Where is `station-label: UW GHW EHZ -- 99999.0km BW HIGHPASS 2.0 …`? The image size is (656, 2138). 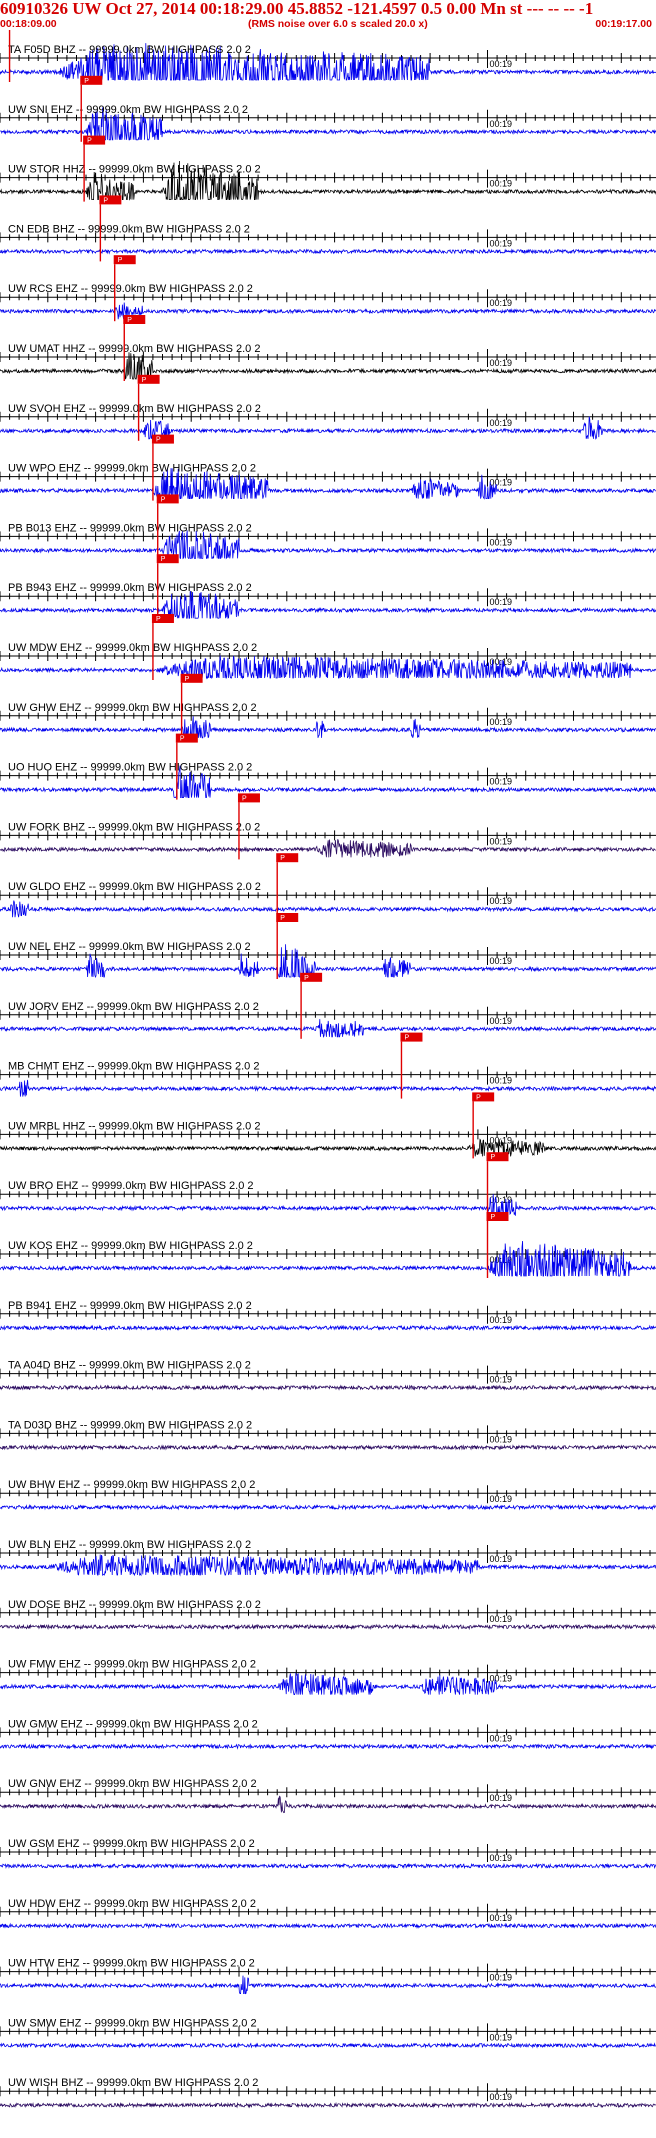
station-label: UW GHW EHZ -- 99999.0km BW HIGHPASS 2.0 … is located at coordinates (132, 708).